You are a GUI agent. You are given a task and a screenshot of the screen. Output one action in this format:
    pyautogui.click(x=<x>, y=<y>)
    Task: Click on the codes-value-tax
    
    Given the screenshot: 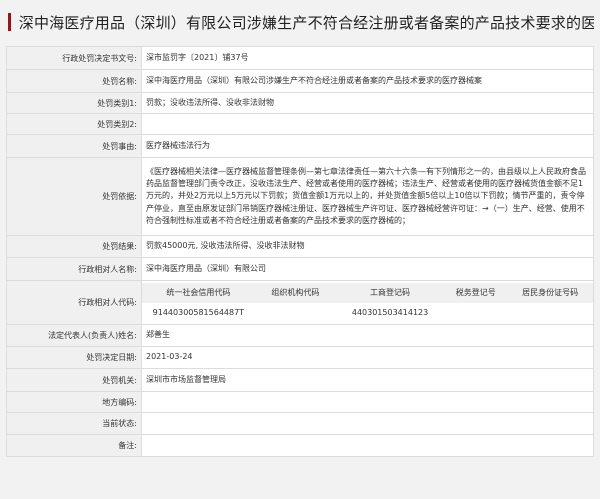 What is the action you would take?
    pyautogui.click(x=475, y=313)
    